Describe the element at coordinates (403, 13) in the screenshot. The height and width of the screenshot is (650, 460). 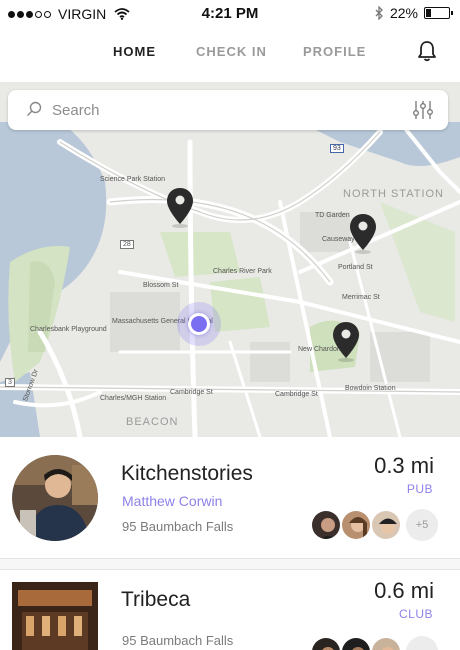
I see `battery-percent: 22%` at that location.